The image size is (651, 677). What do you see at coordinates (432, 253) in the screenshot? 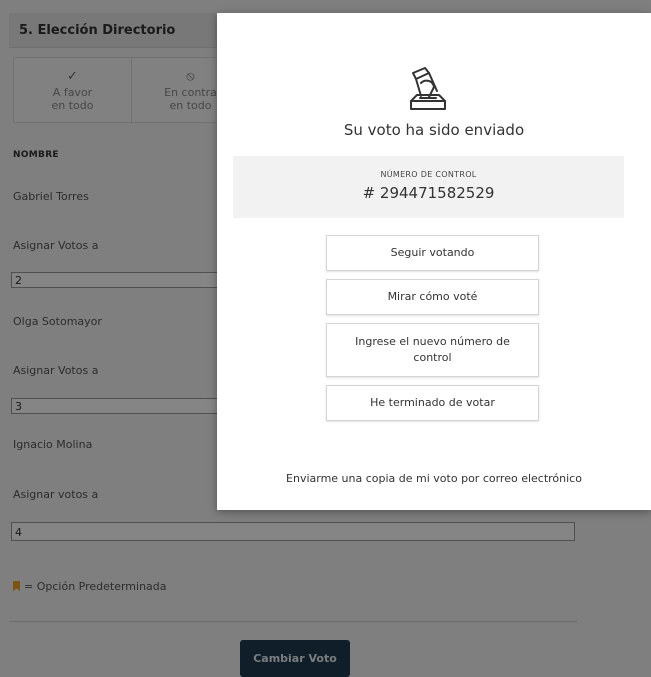
I see `continue-voting-button: Seguir votando` at bounding box center [432, 253].